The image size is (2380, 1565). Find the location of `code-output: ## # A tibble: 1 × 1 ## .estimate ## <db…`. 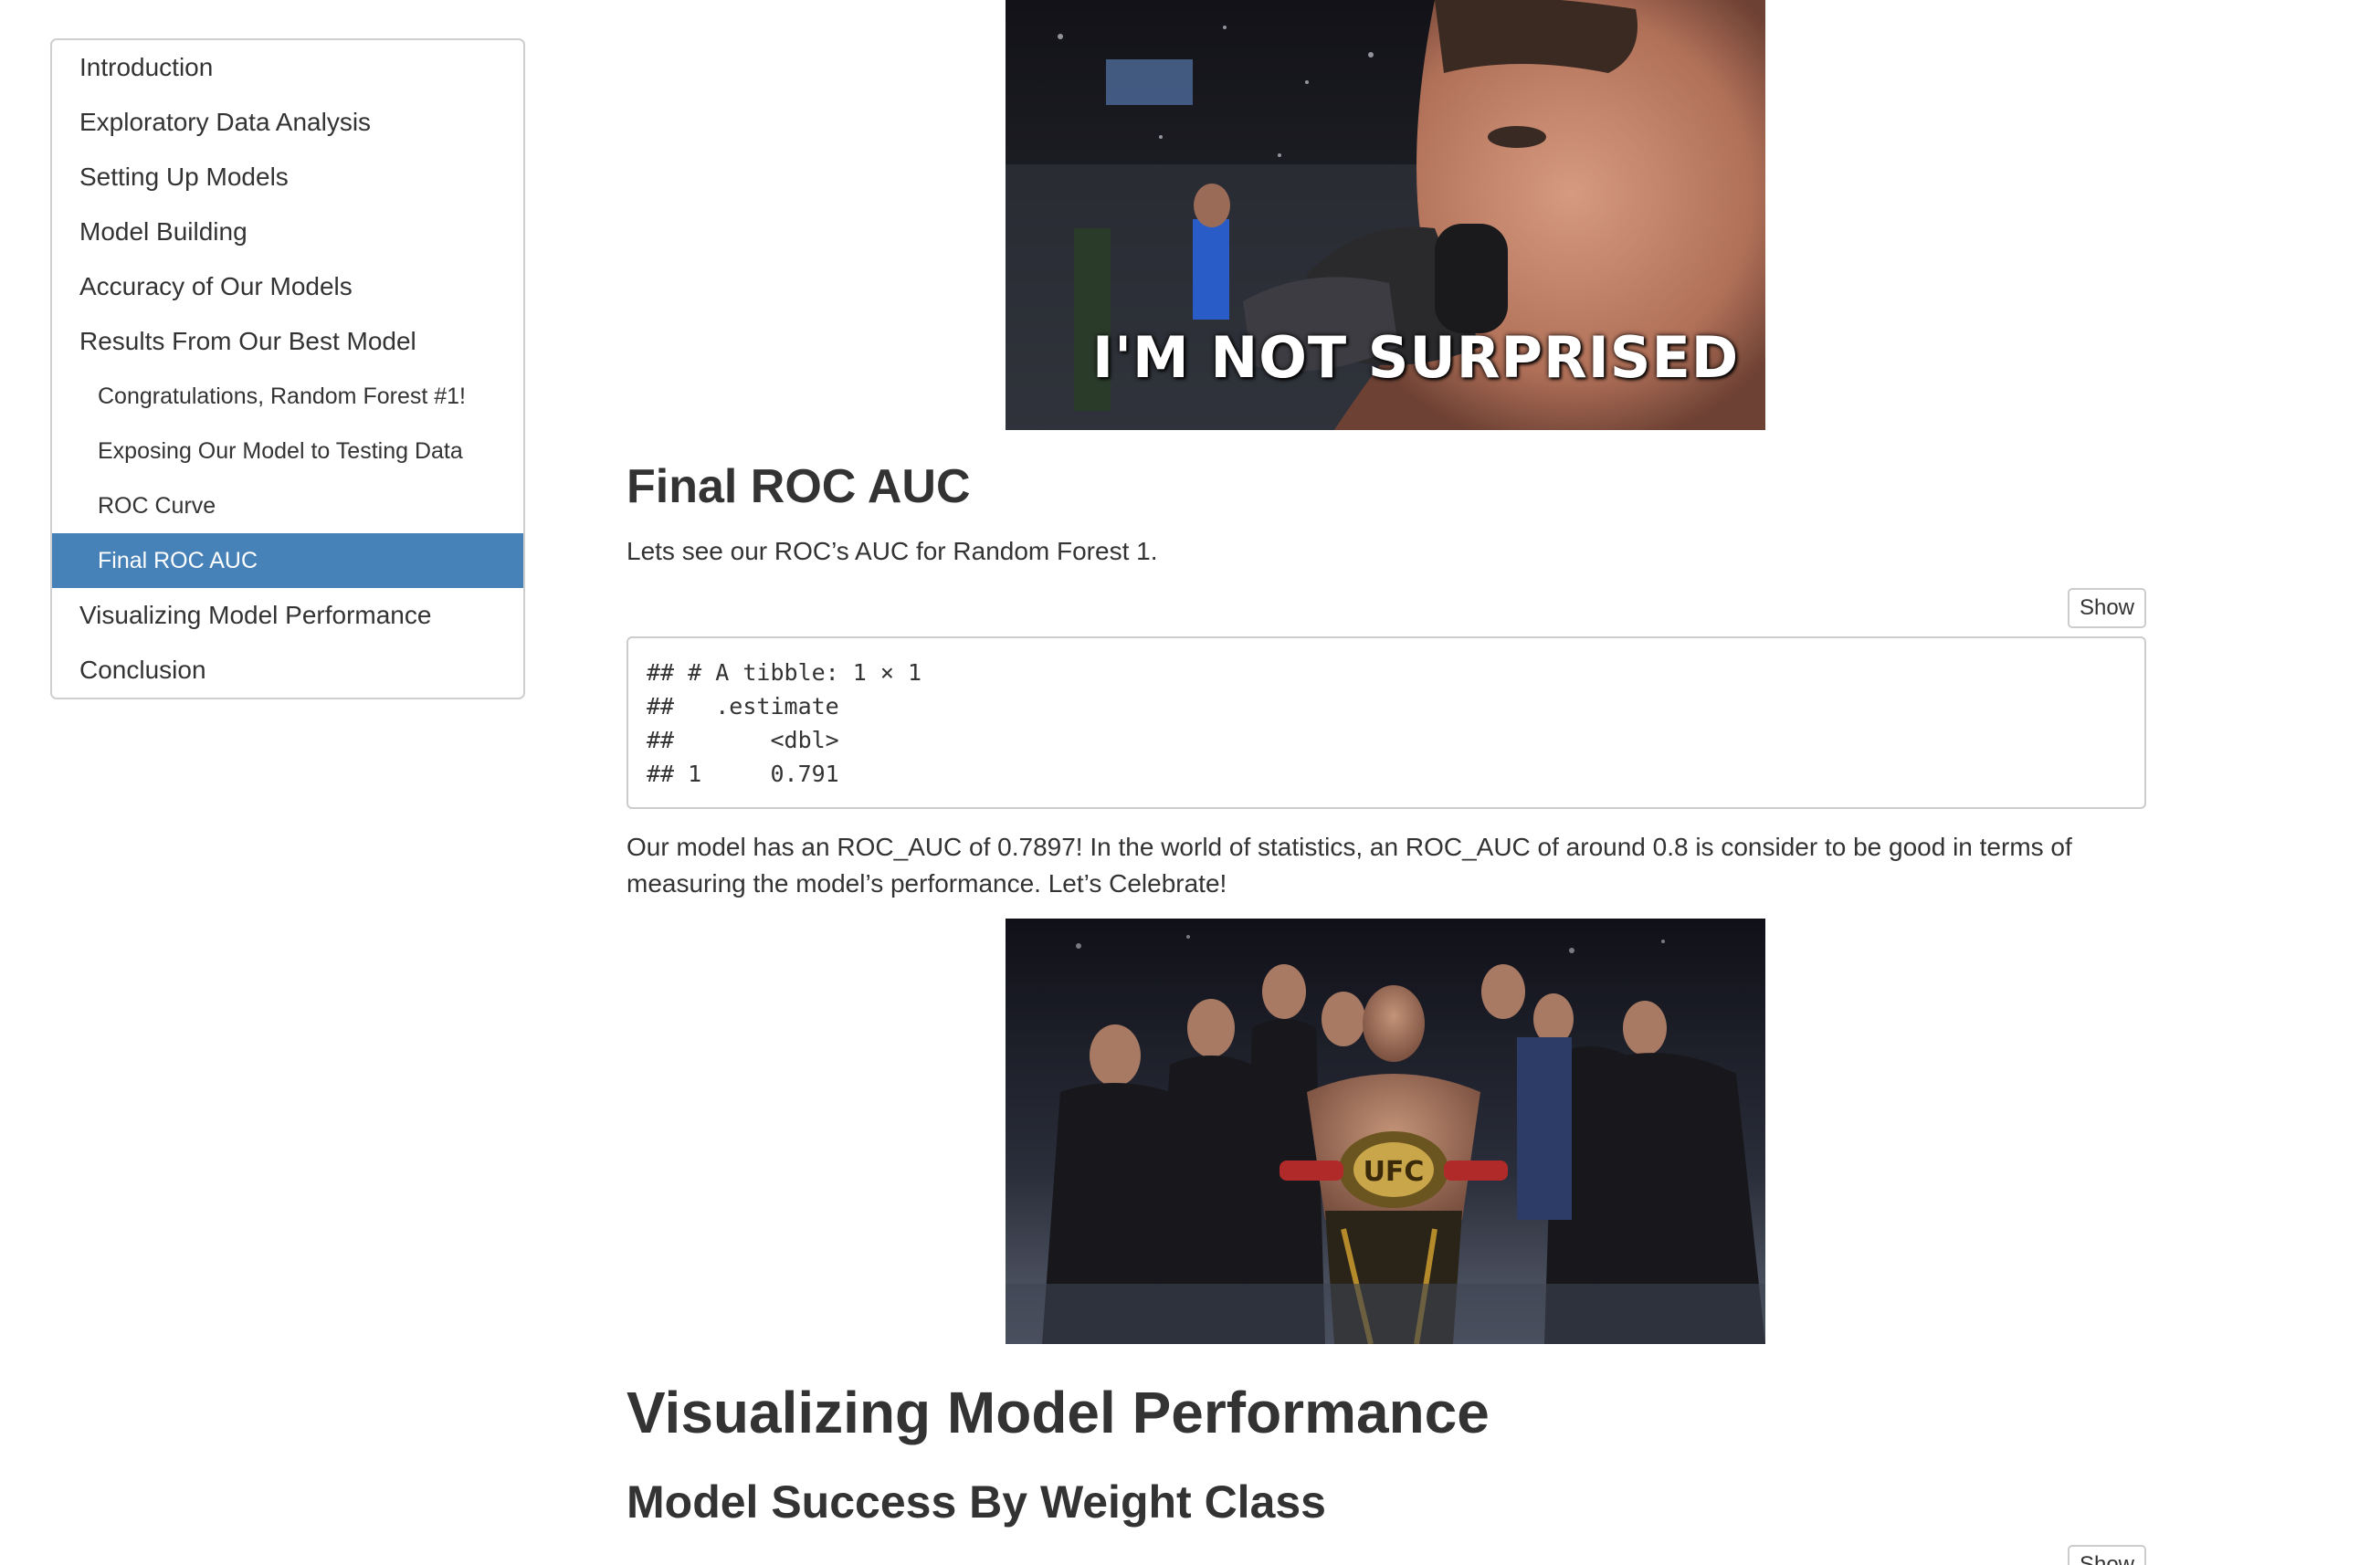

code-output: ## # A tibble: 1 × 1 ## .estimate ## <db… is located at coordinates (1386, 722).